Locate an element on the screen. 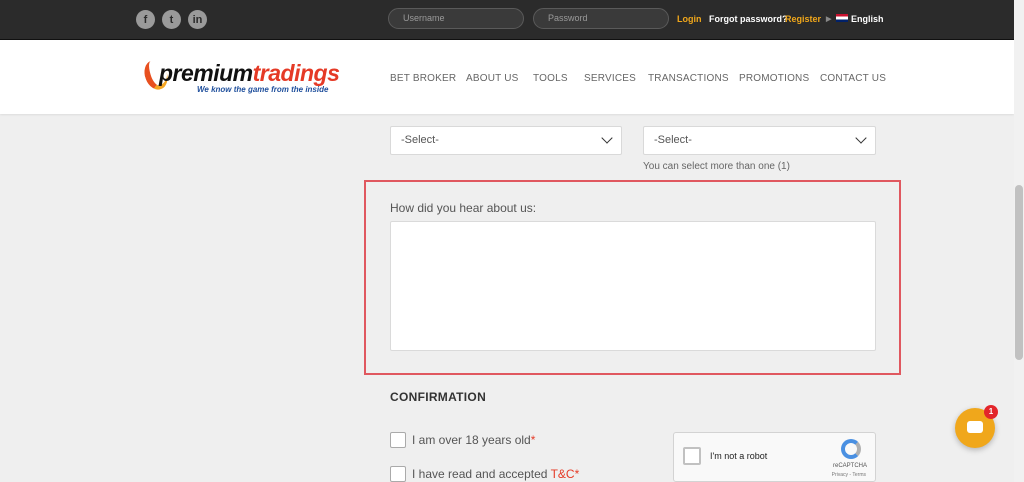 Image resolution: width=1024 pixels, height=482 pixels. service-hint: You can select more than one (1) is located at coordinates (716, 166).